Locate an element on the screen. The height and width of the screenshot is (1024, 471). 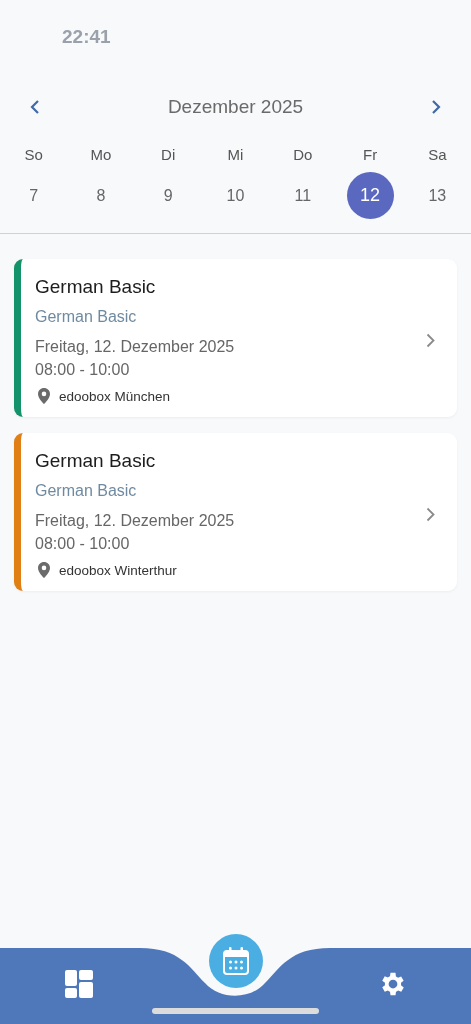
calendar-tab is located at coordinates (235, 961).